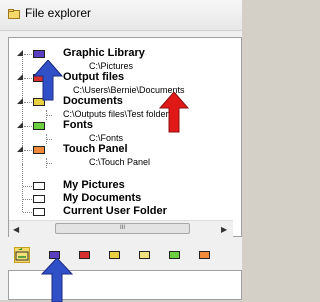 This screenshot has width=320, height=302. I want to click on yellow-folder-icon, so click(114, 255).